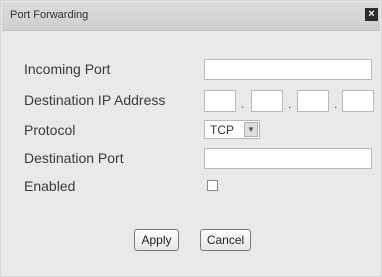 This screenshot has height=277, width=382. What do you see at coordinates (74, 158) in the screenshot?
I see `destination-port-label: Destination Port` at bounding box center [74, 158].